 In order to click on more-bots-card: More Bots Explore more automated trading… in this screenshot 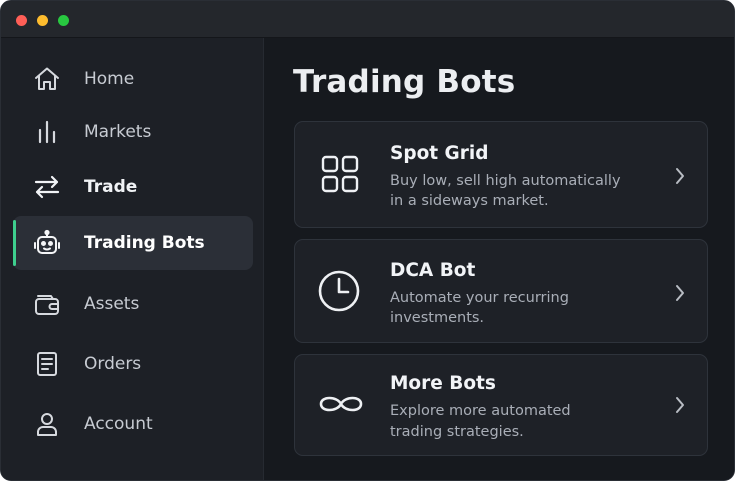, I will do `click(501, 405)`.